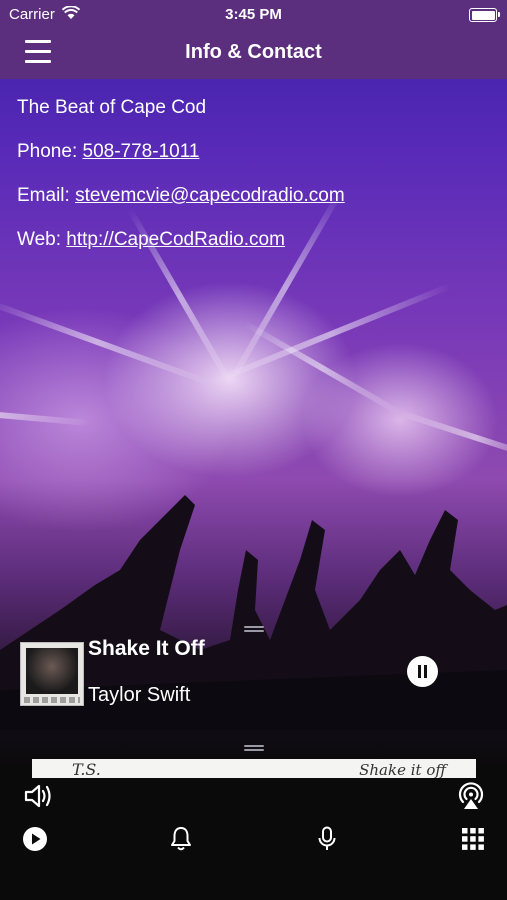 This screenshot has height=900, width=507. What do you see at coordinates (141, 151) in the screenshot?
I see `phone-link: 508-778-1011` at bounding box center [141, 151].